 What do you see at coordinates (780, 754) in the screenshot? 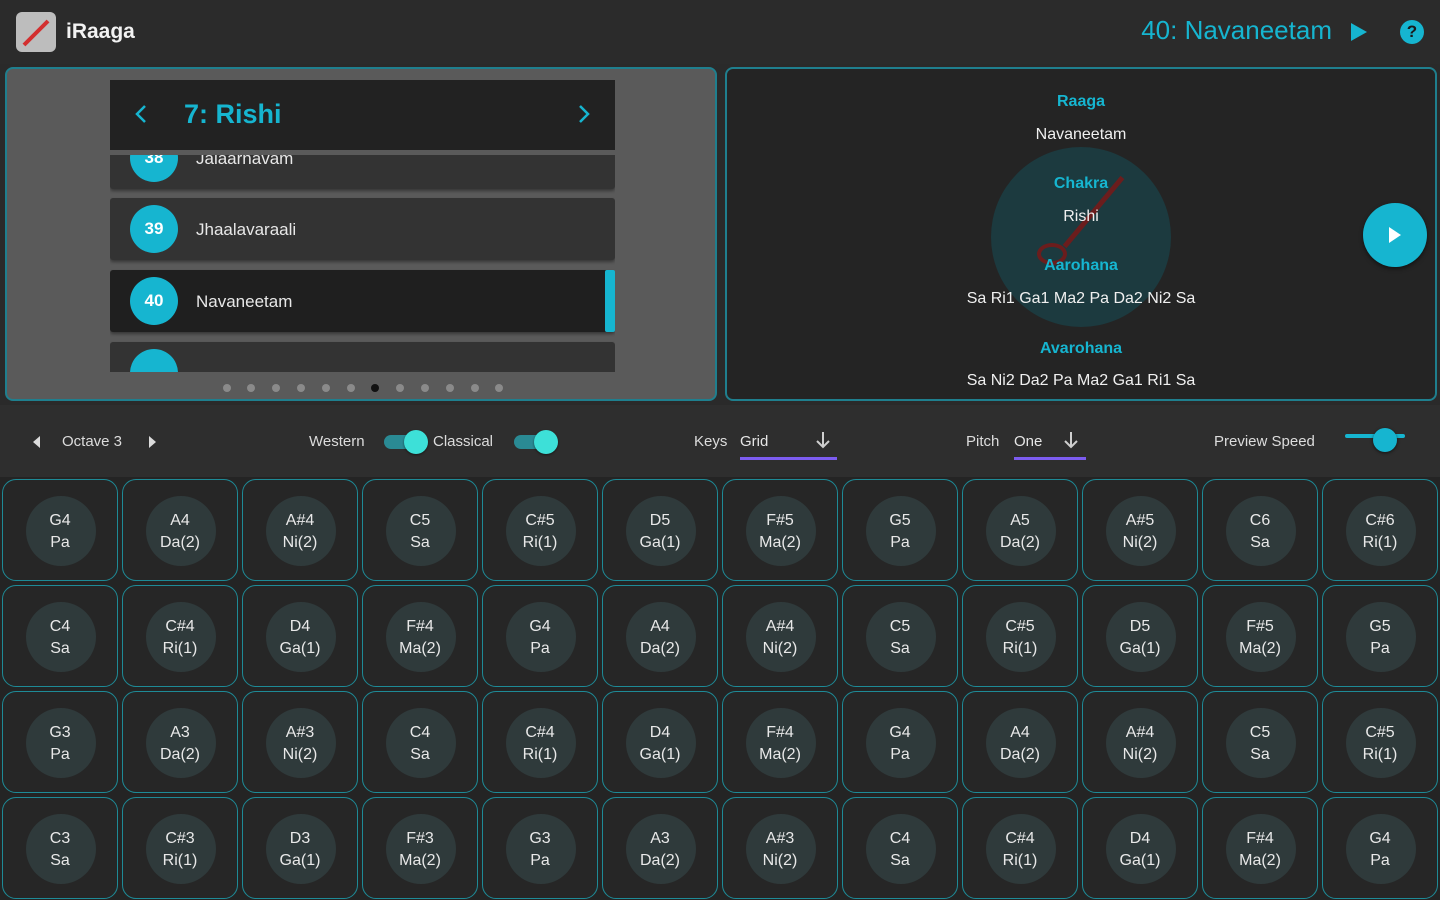
I see `classical-swara: Ma(2)` at bounding box center [780, 754].